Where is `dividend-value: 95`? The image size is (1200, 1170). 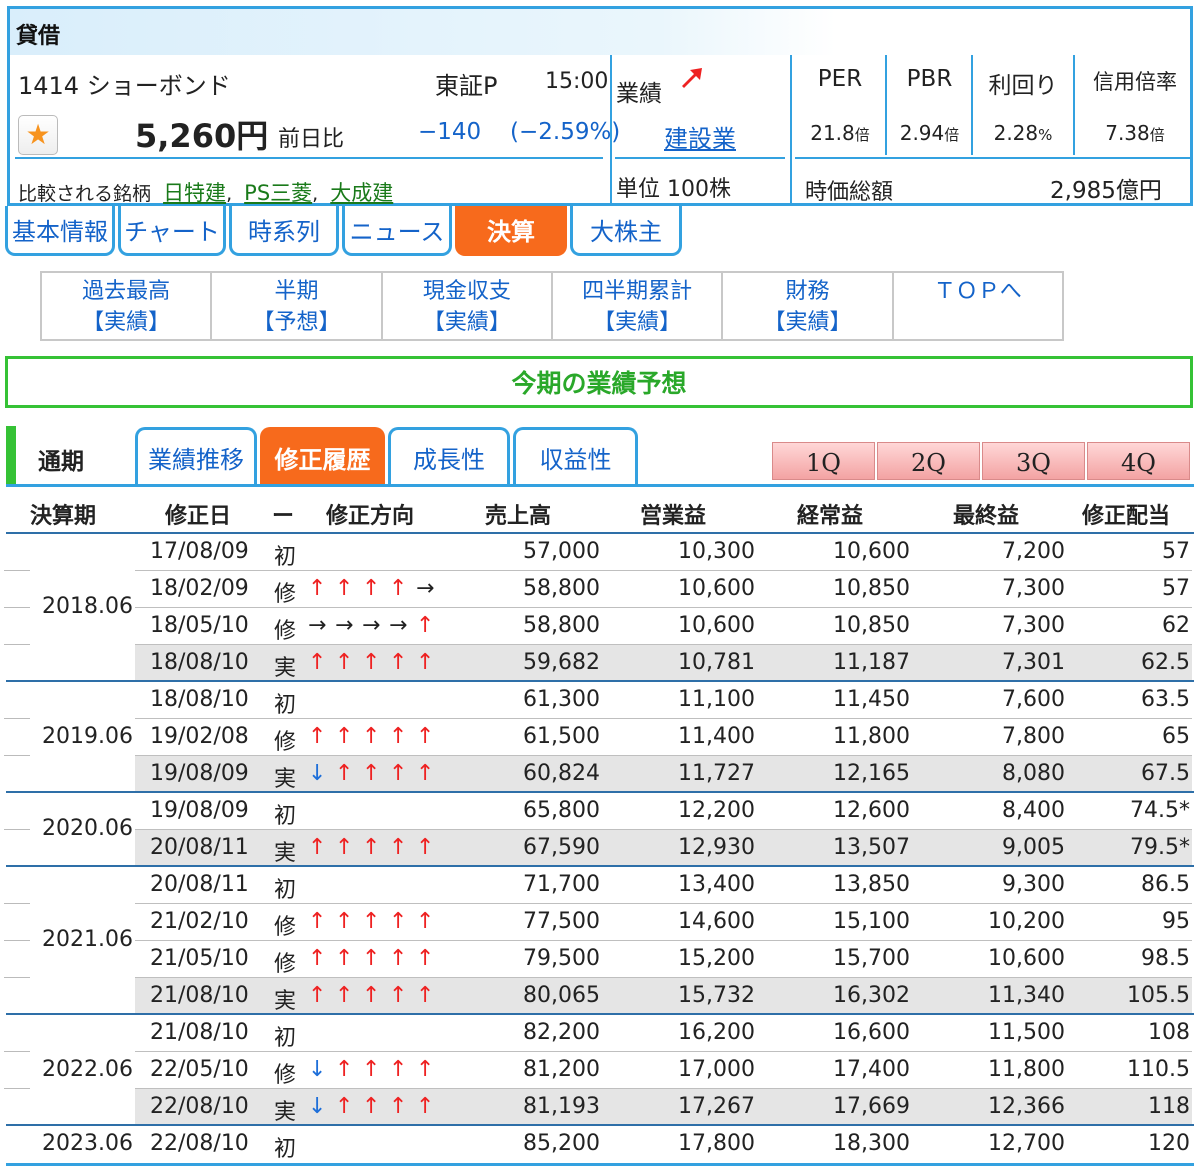 dividend-value: 95 is located at coordinates (1176, 921).